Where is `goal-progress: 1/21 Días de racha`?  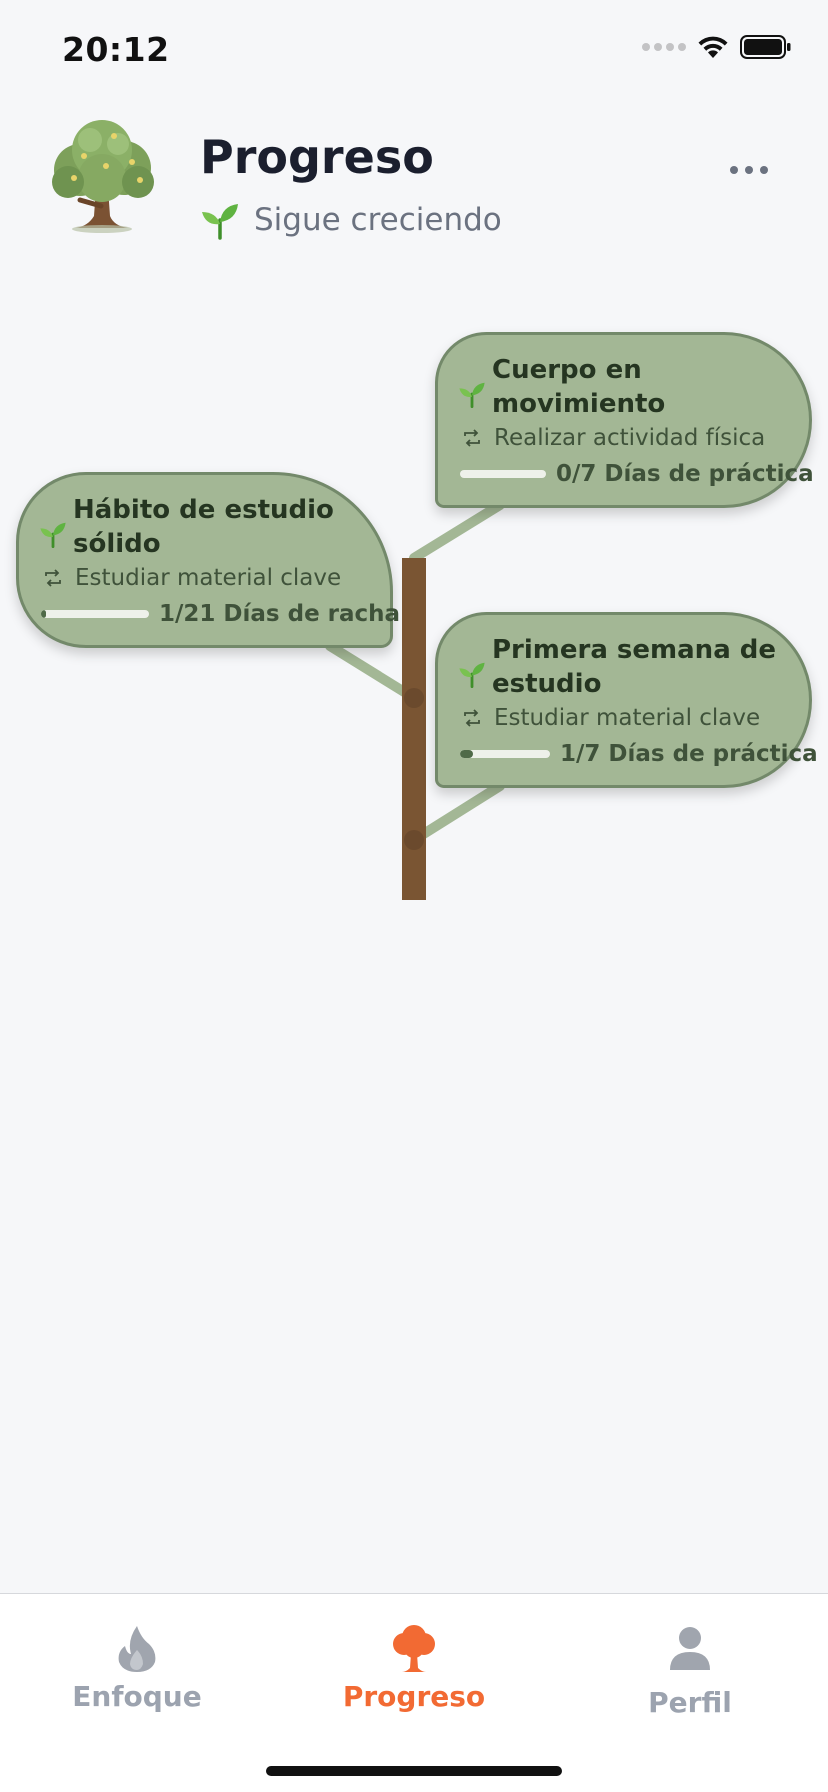
goal-progress: 1/21 Días de racha is located at coordinates (220, 614).